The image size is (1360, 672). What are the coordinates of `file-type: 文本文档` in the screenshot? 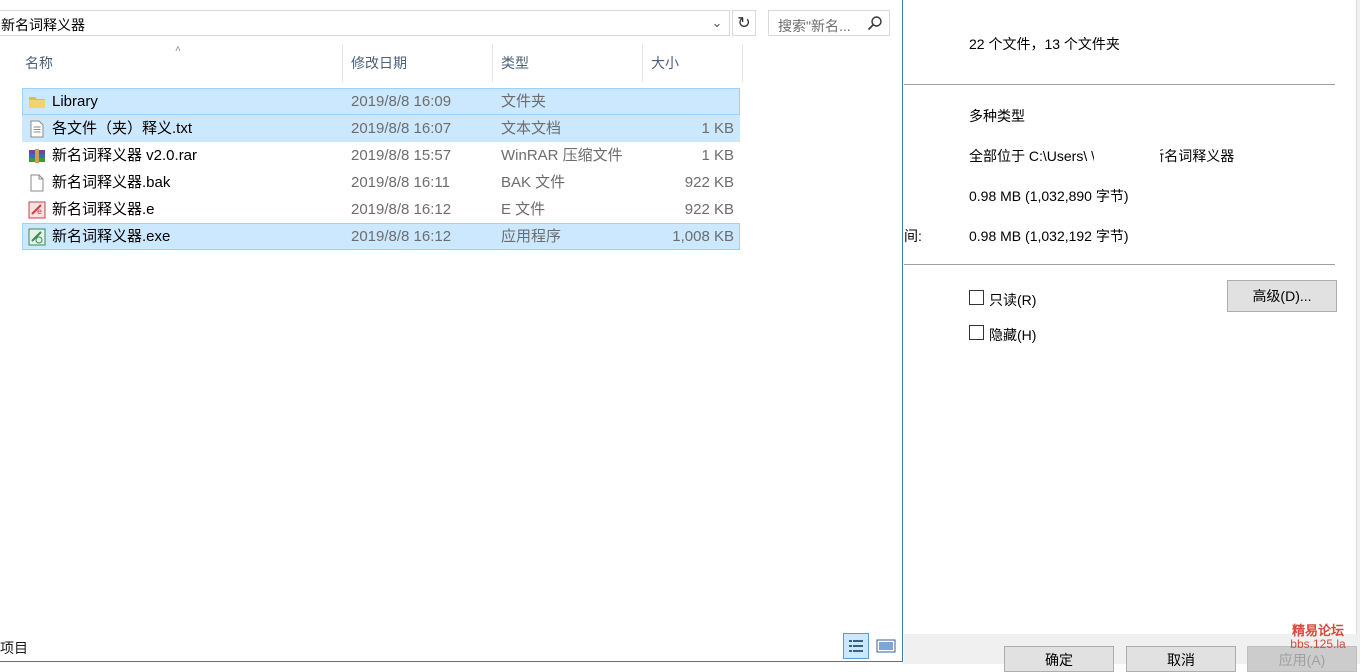 It's located at (531, 128).